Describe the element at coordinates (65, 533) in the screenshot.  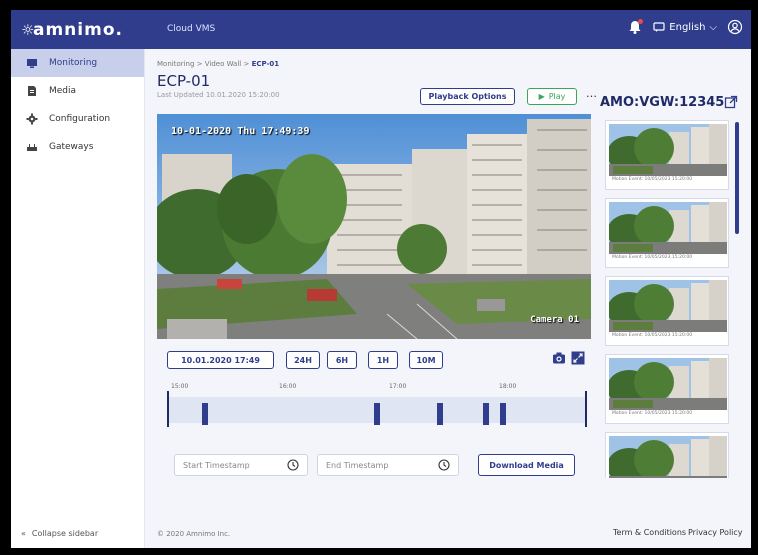
I see `collapse-sidebar-label: Collapse sidebar` at that location.